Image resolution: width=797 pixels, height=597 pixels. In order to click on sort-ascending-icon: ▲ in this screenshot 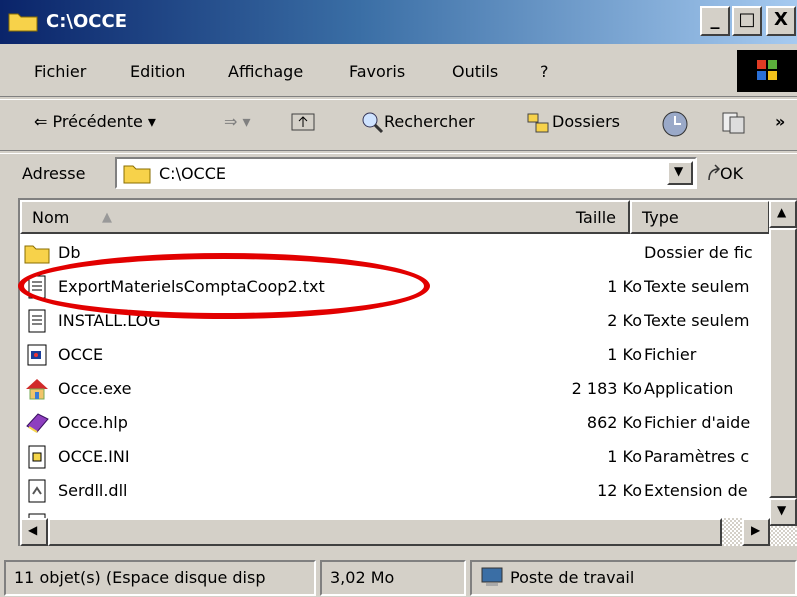, I will do `click(107, 217)`.